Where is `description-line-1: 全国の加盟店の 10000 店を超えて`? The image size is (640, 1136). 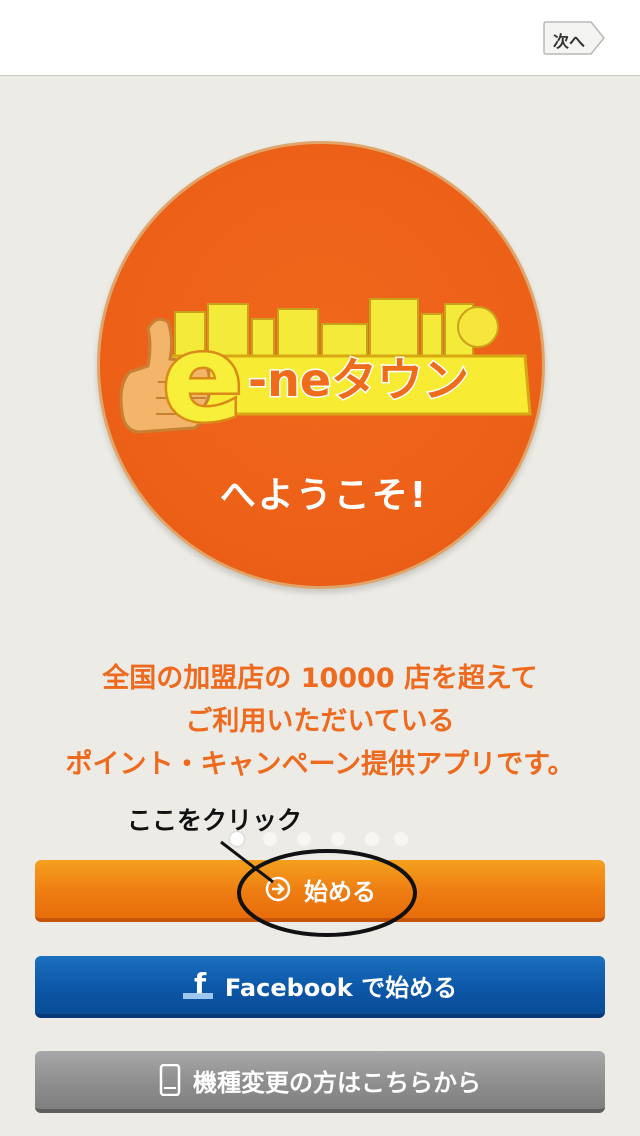
description-line-1: 全国の加盟店の 10000 店を超えて is located at coordinates (320, 678).